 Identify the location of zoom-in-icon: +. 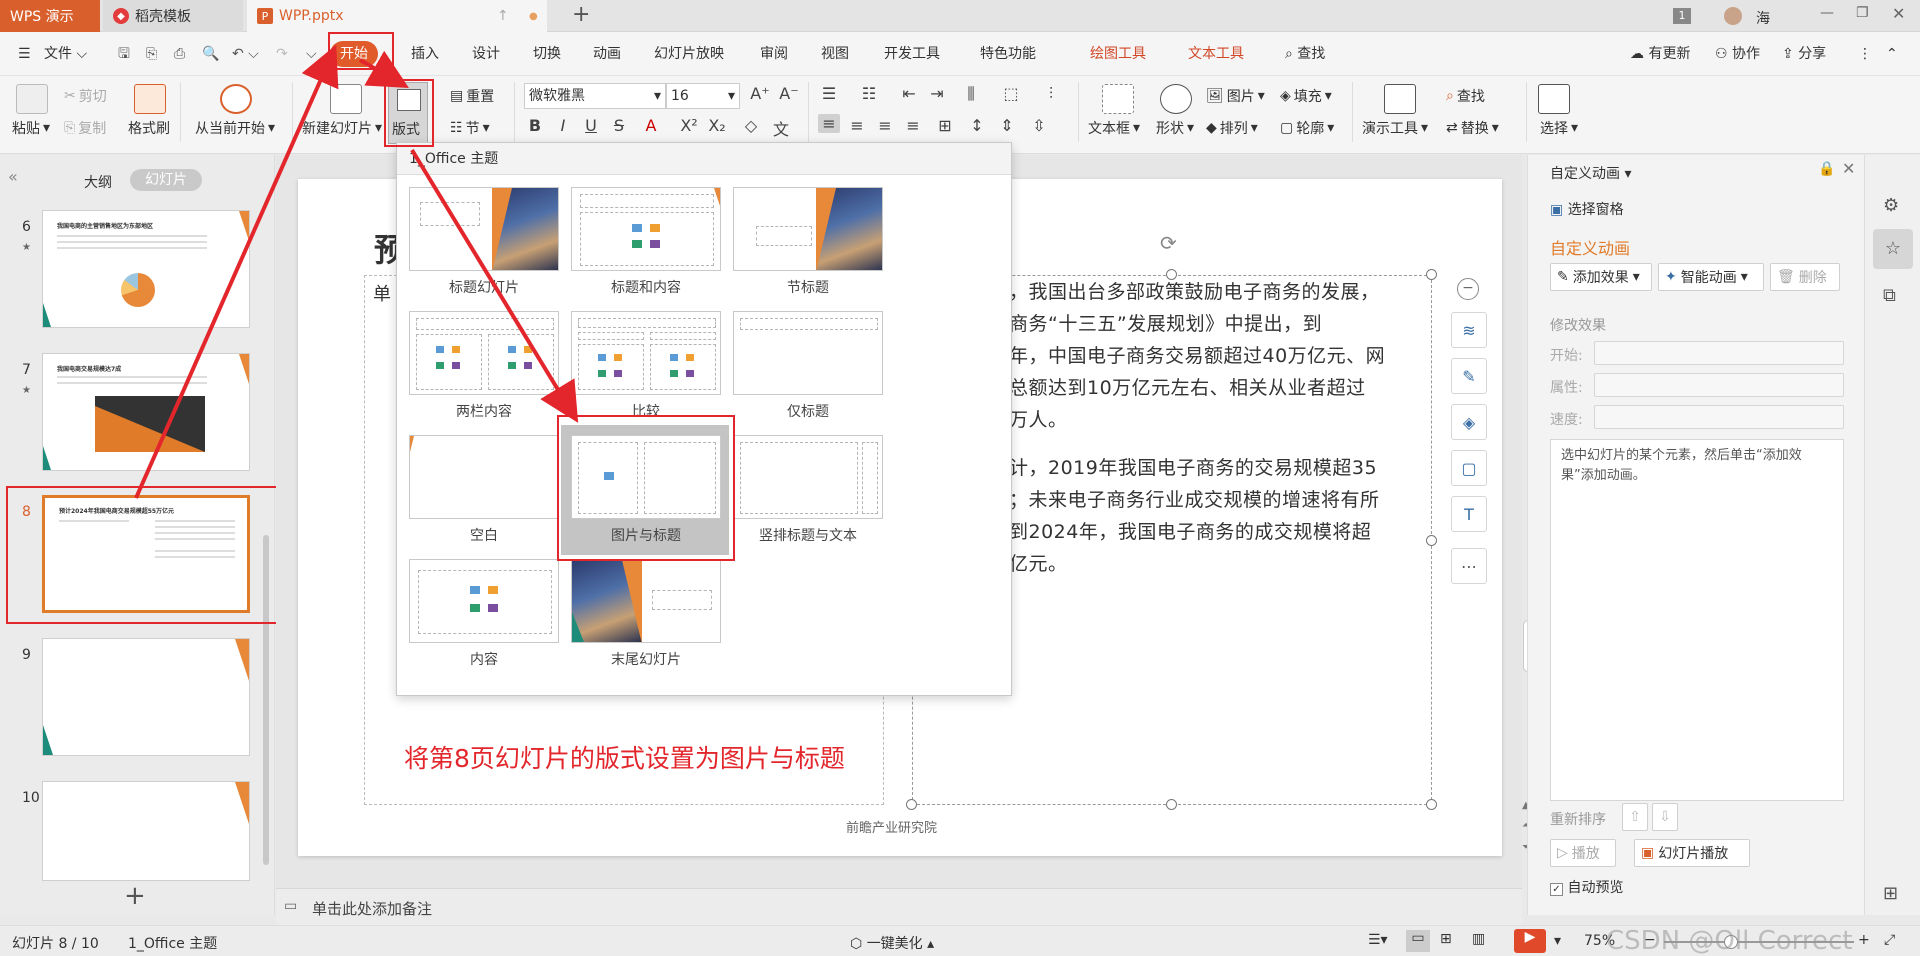
(1864, 940).